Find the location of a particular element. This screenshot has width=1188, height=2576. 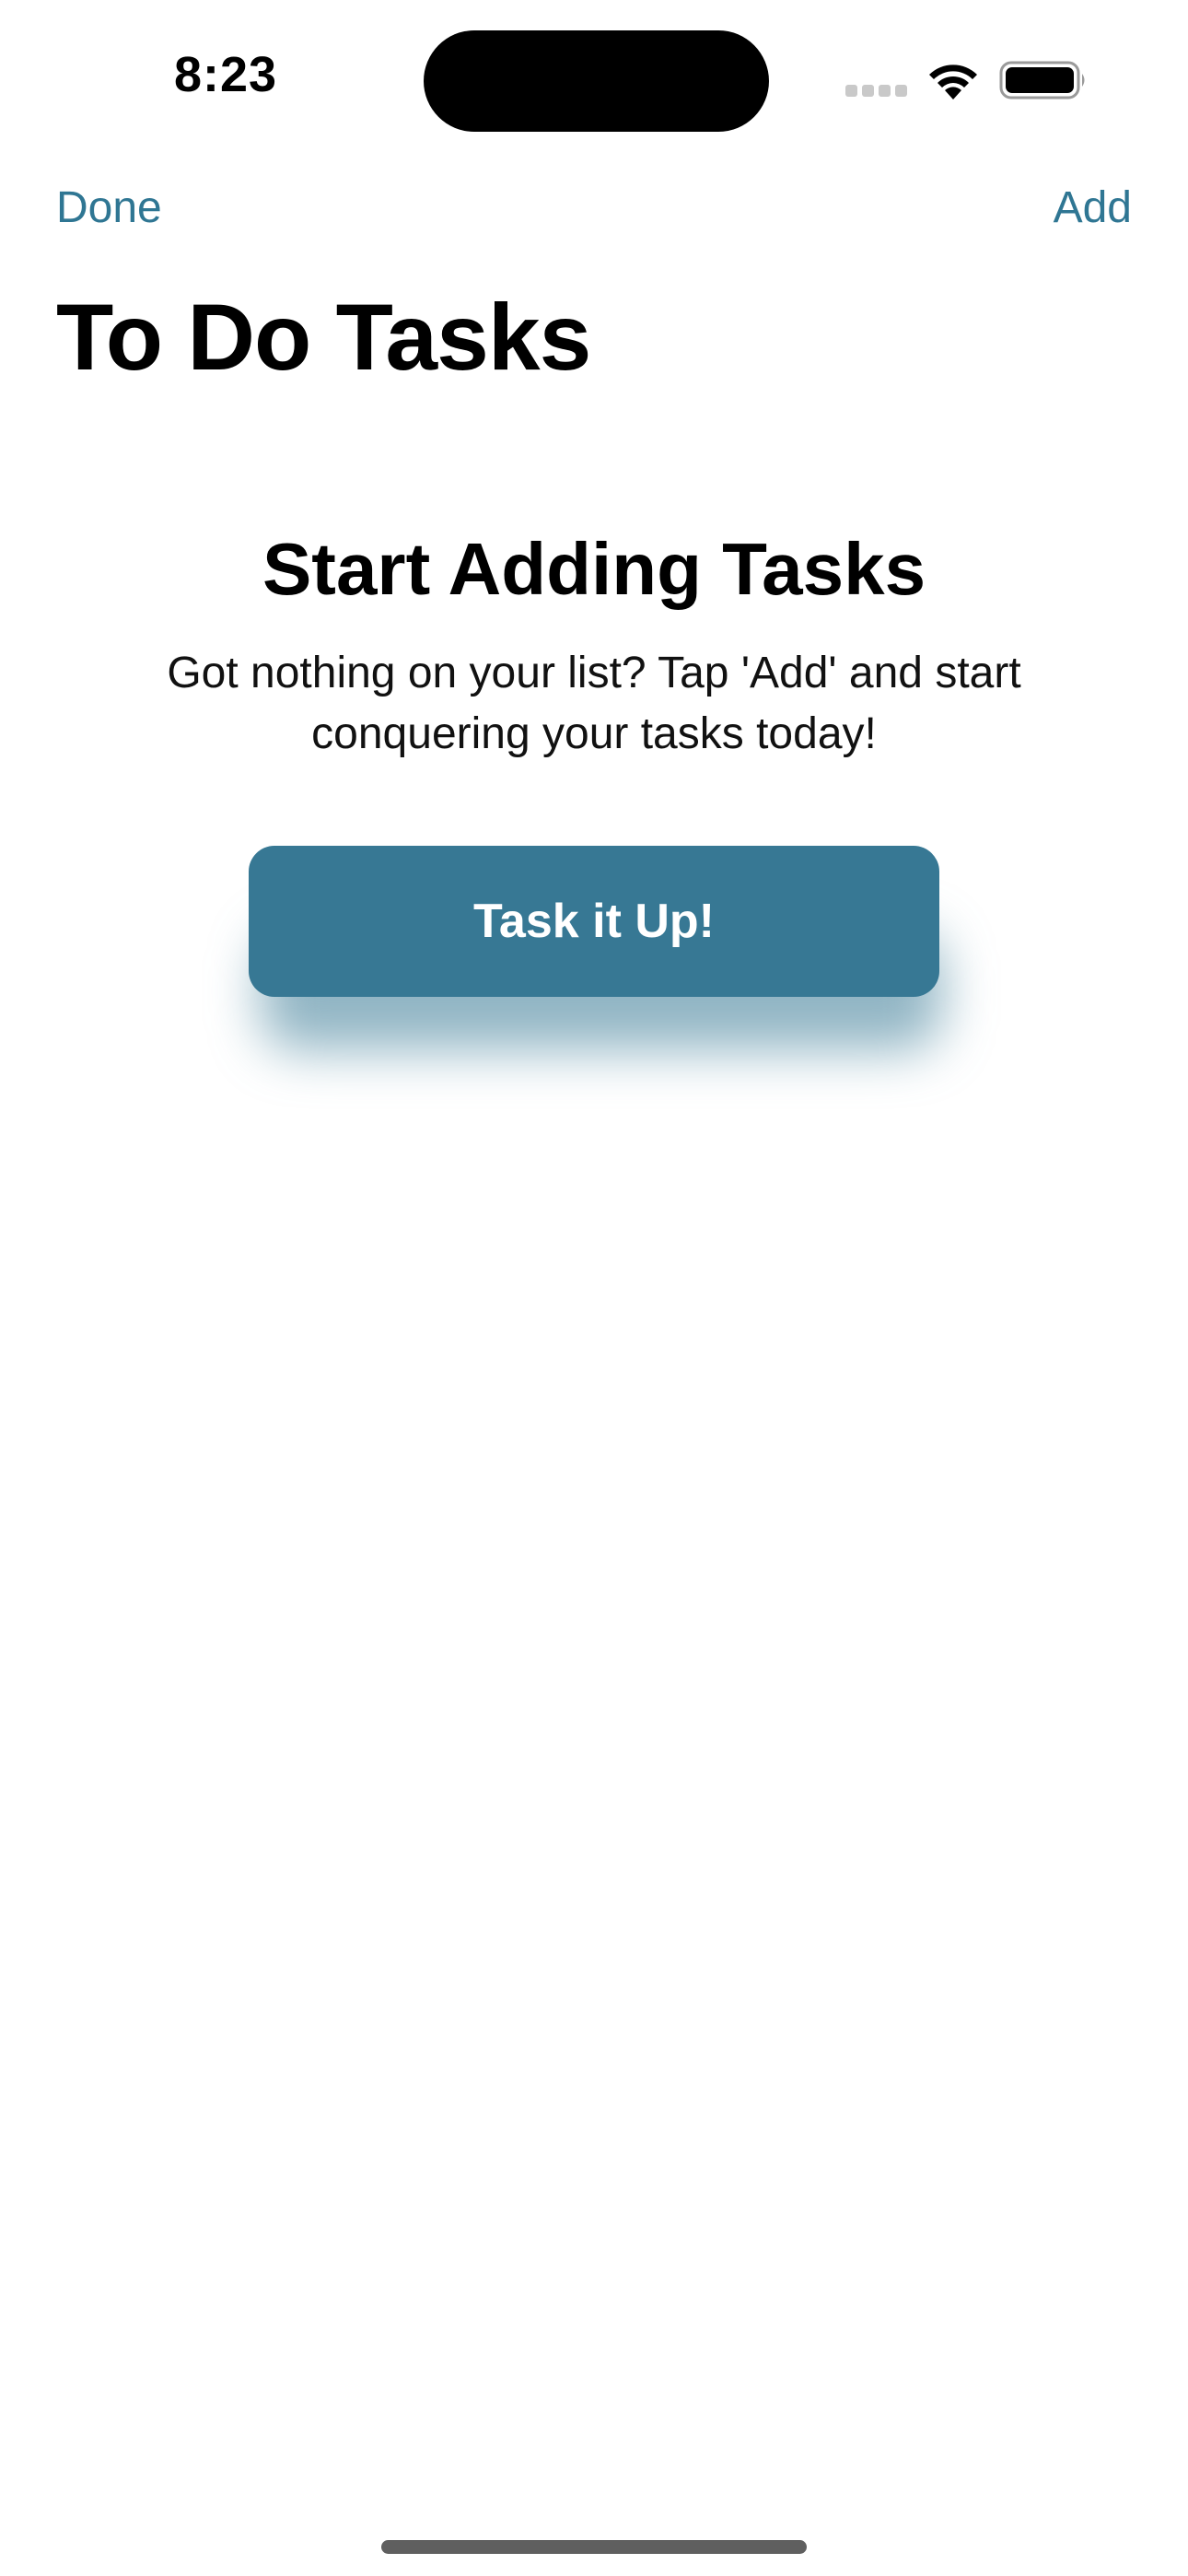

battery-icon is located at coordinates (1042, 80).